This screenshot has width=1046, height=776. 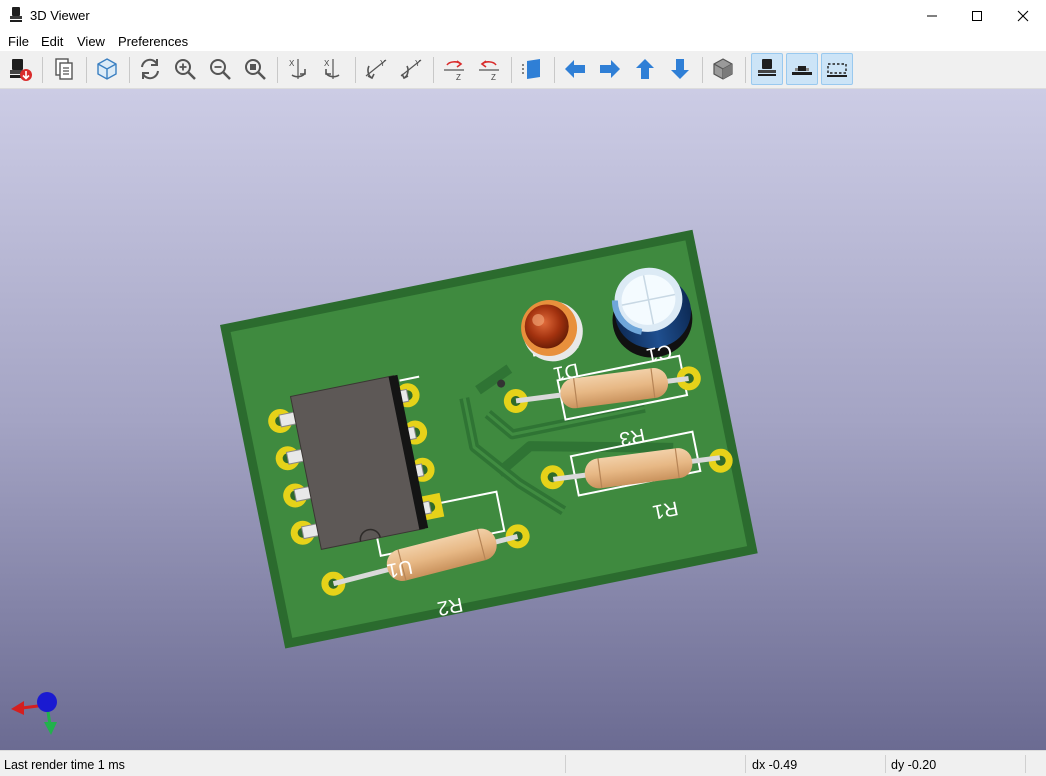 I want to click on render-time-status: Last render time 1 ms, so click(x=64, y=765).